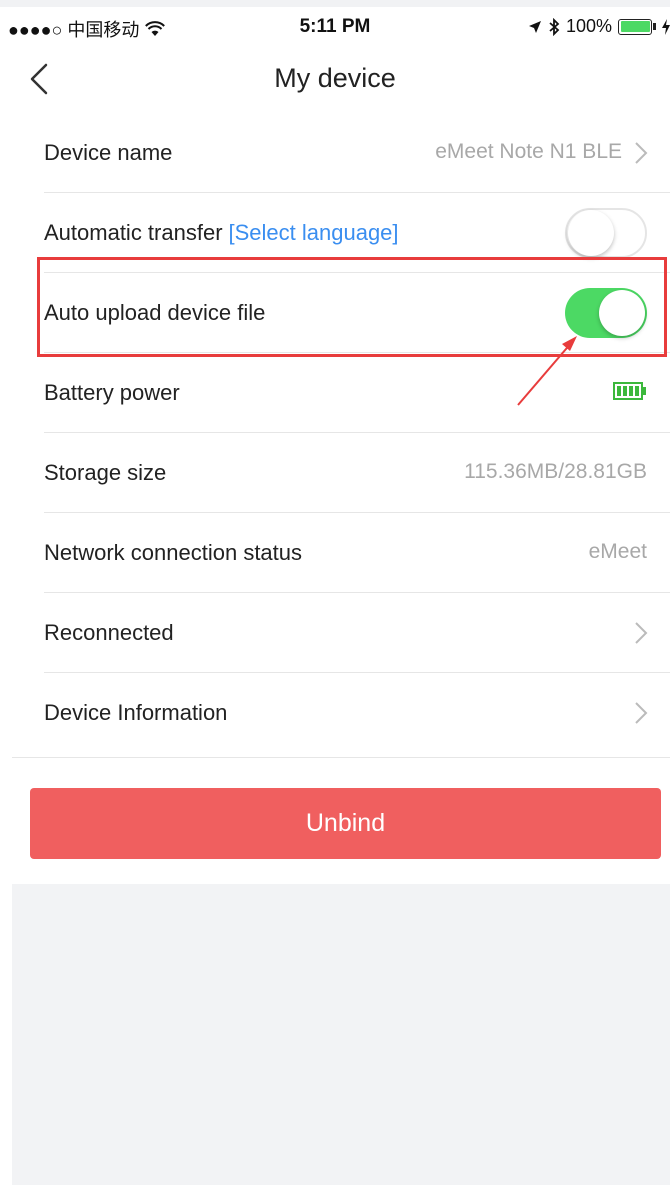 The width and height of the screenshot is (670, 1185). I want to click on annotation-arrow-icon, so click(547, 371).